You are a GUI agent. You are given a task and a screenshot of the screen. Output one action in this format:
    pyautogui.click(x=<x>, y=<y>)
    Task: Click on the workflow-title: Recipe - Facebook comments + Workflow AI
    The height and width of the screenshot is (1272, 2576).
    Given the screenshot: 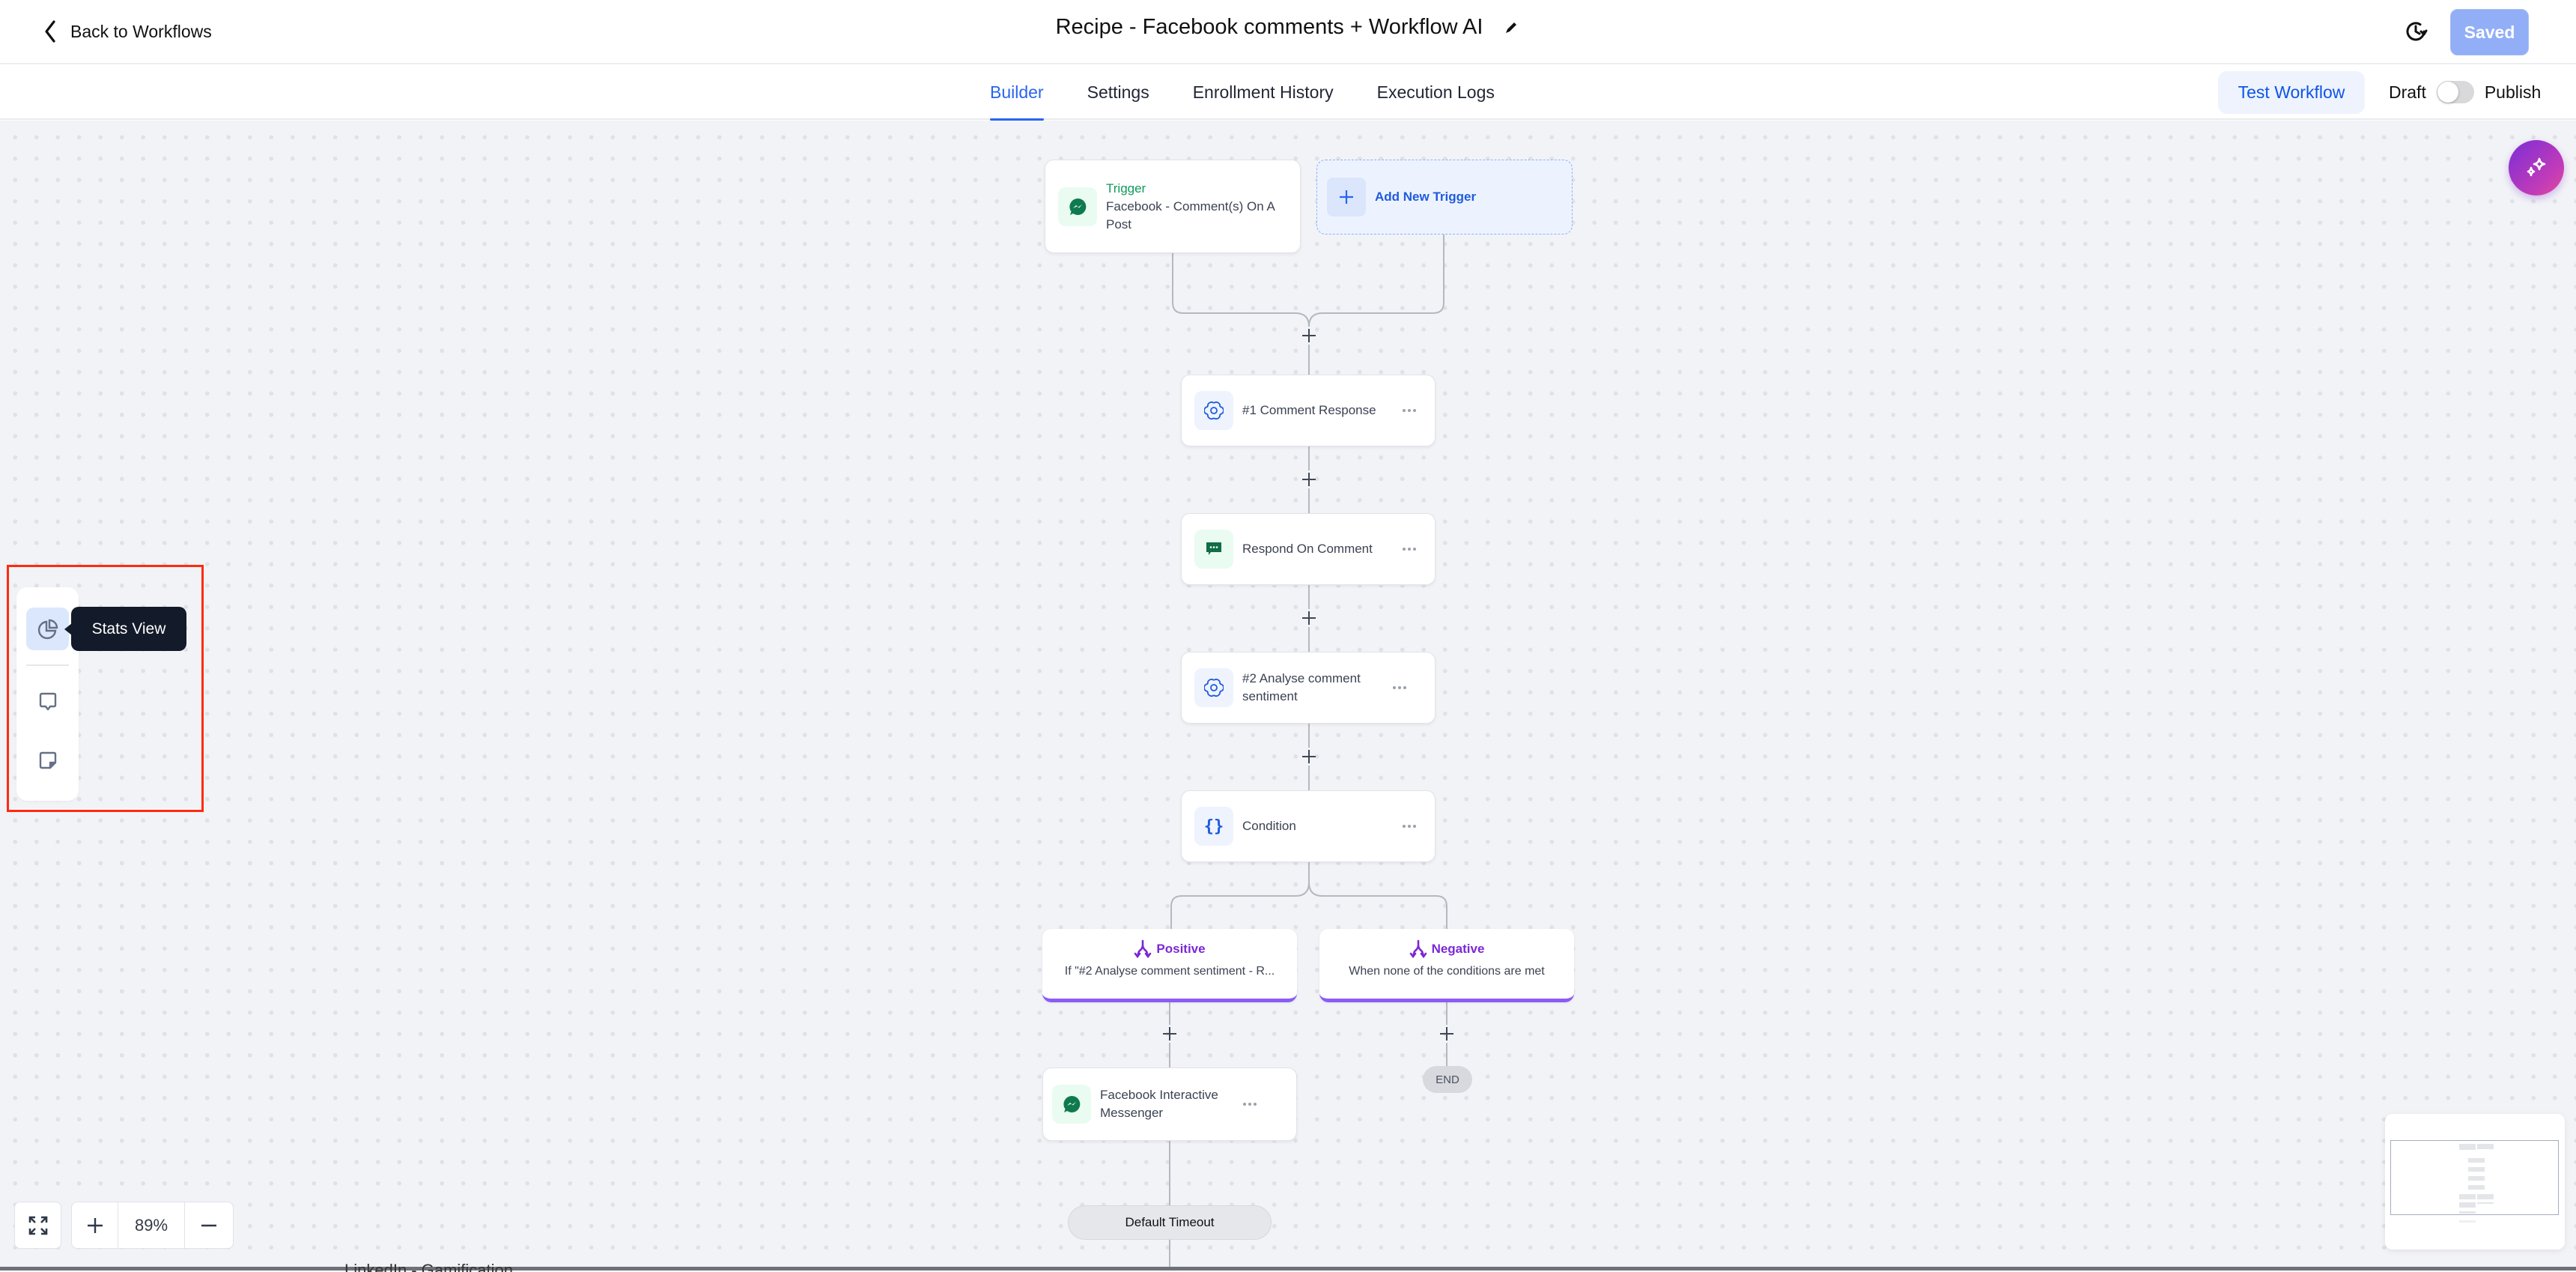 What is the action you would take?
    pyautogui.click(x=1269, y=27)
    